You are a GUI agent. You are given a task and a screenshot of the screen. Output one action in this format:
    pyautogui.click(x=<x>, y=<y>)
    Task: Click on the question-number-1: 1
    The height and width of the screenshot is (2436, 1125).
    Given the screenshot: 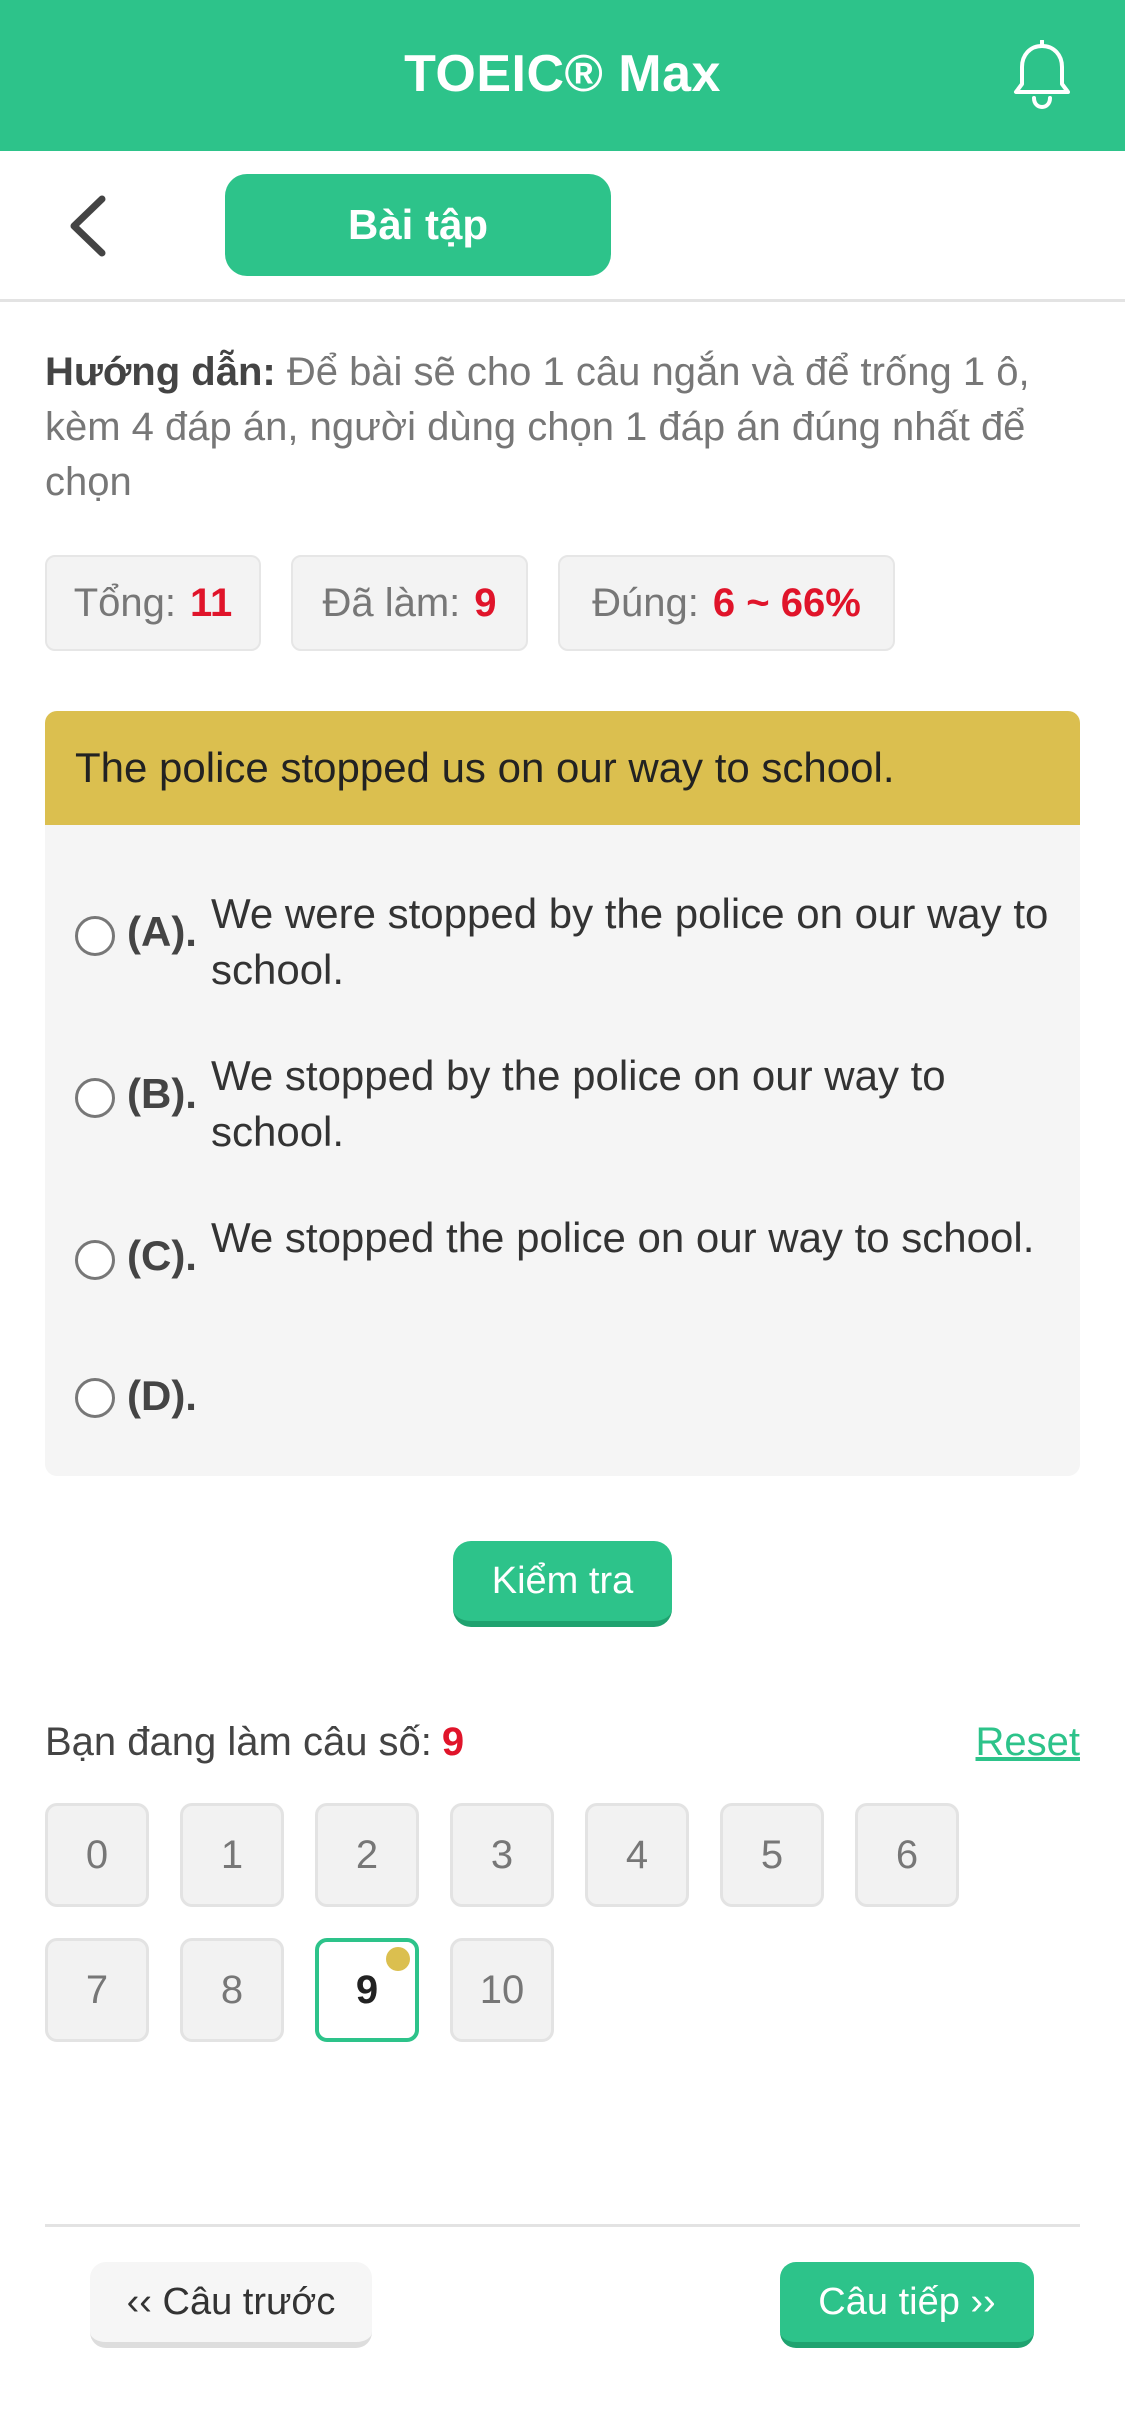 What is the action you would take?
    pyautogui.click(x=232, y=1855)
    